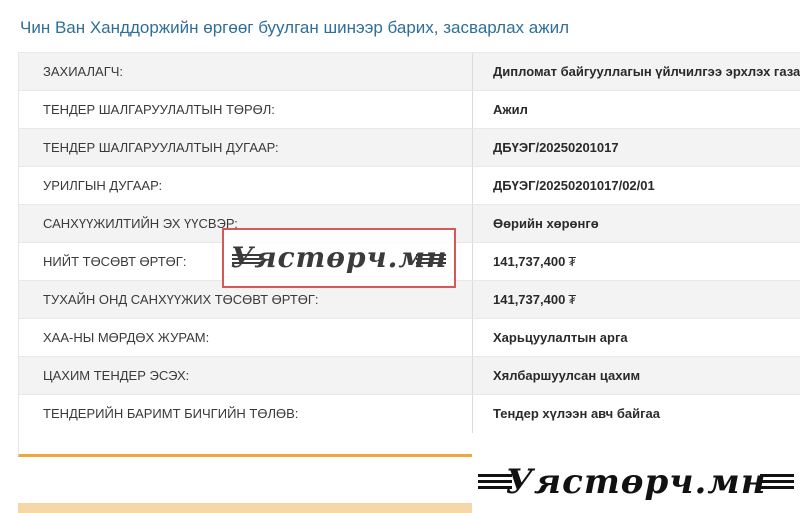 The height and width of the screenshot is (513, 800). What do you see at coordinates (115, 261) in the screenshot?
I see `detail-label: НИЙТ ТӨСӨВТ ӨРТӨГ:` at bounding box center [115, 261].